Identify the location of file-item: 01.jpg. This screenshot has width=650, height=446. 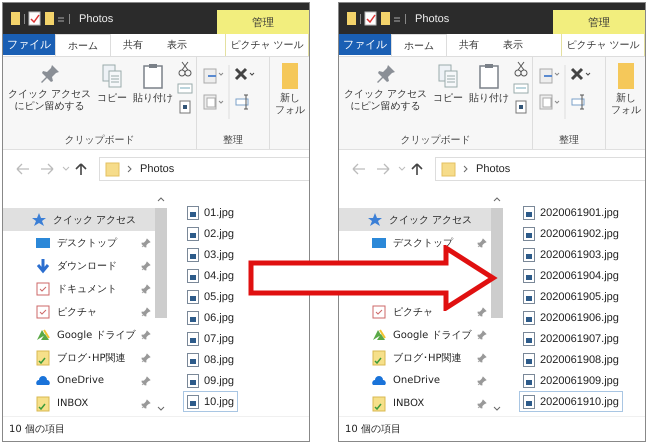
(210, 212).